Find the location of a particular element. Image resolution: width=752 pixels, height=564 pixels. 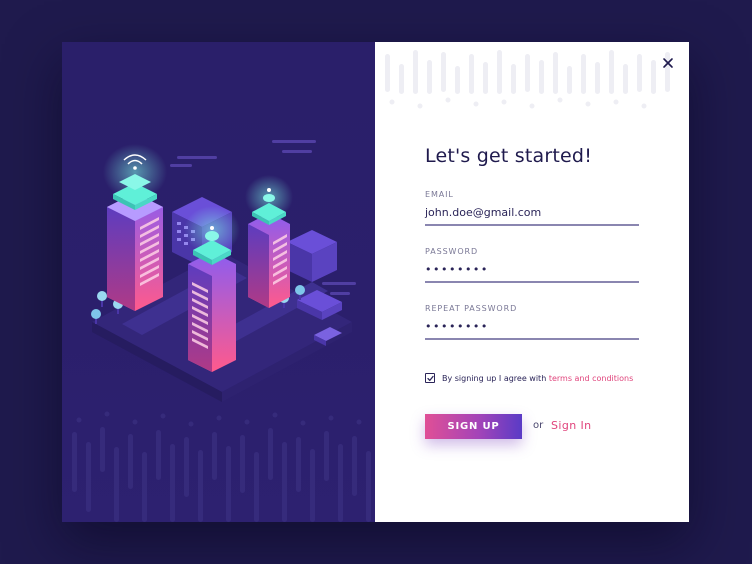

password-underline is located at coordinates (532, 282).